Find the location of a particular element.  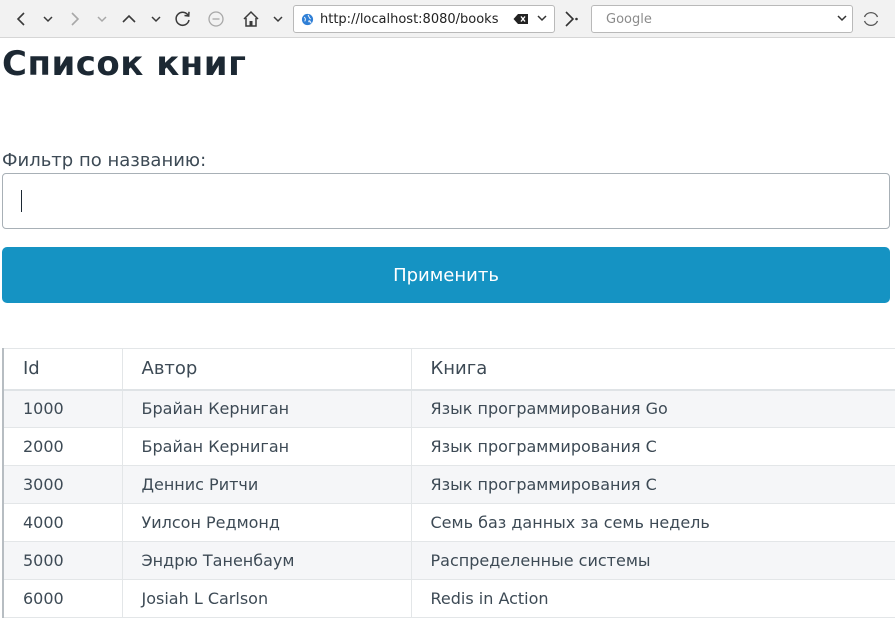

cell-book: Семь баз данных за семь недель is located at coordinates (652, 522).